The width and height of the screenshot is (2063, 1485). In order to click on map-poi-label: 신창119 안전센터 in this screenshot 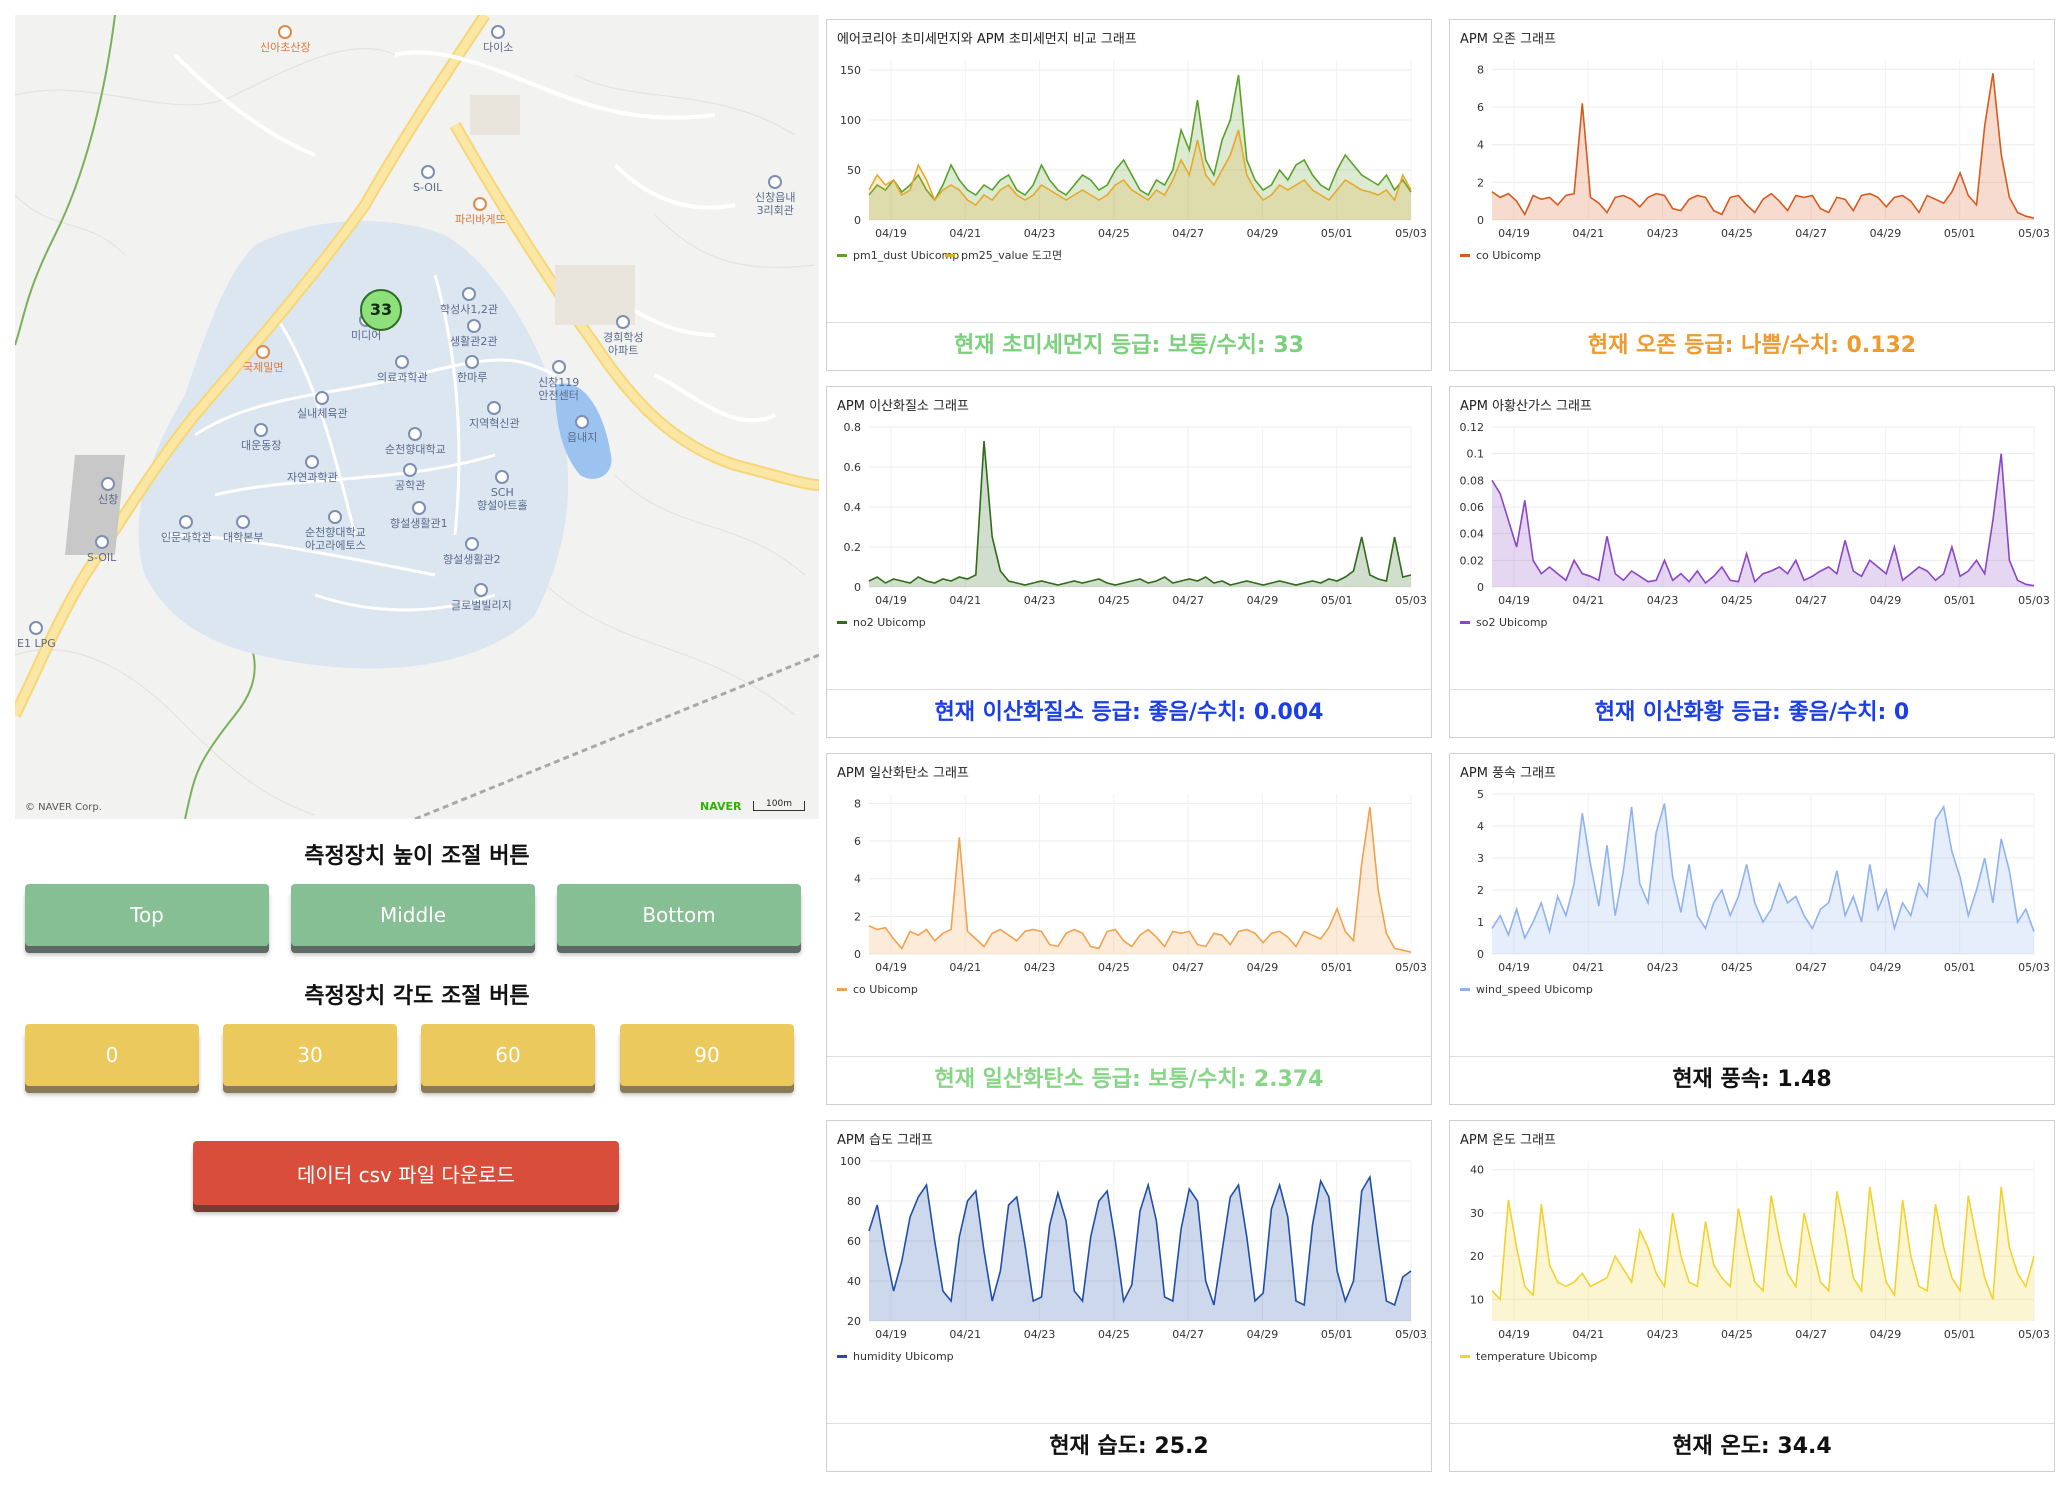, I will do `click(558, 381)`.